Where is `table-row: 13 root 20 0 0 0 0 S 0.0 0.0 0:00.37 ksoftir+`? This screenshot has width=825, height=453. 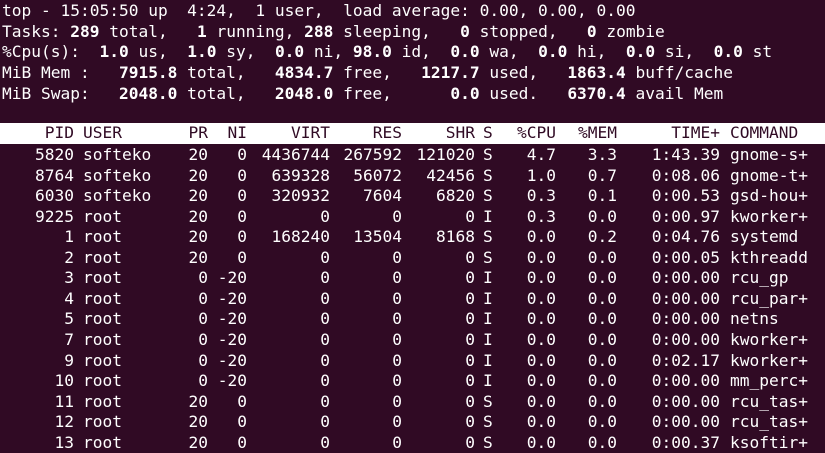
table-row: 13 root 20 0 0 0 0 S 0.0 0.0 0:00.37 ksoftir+ is located at coordinates (412, 443).